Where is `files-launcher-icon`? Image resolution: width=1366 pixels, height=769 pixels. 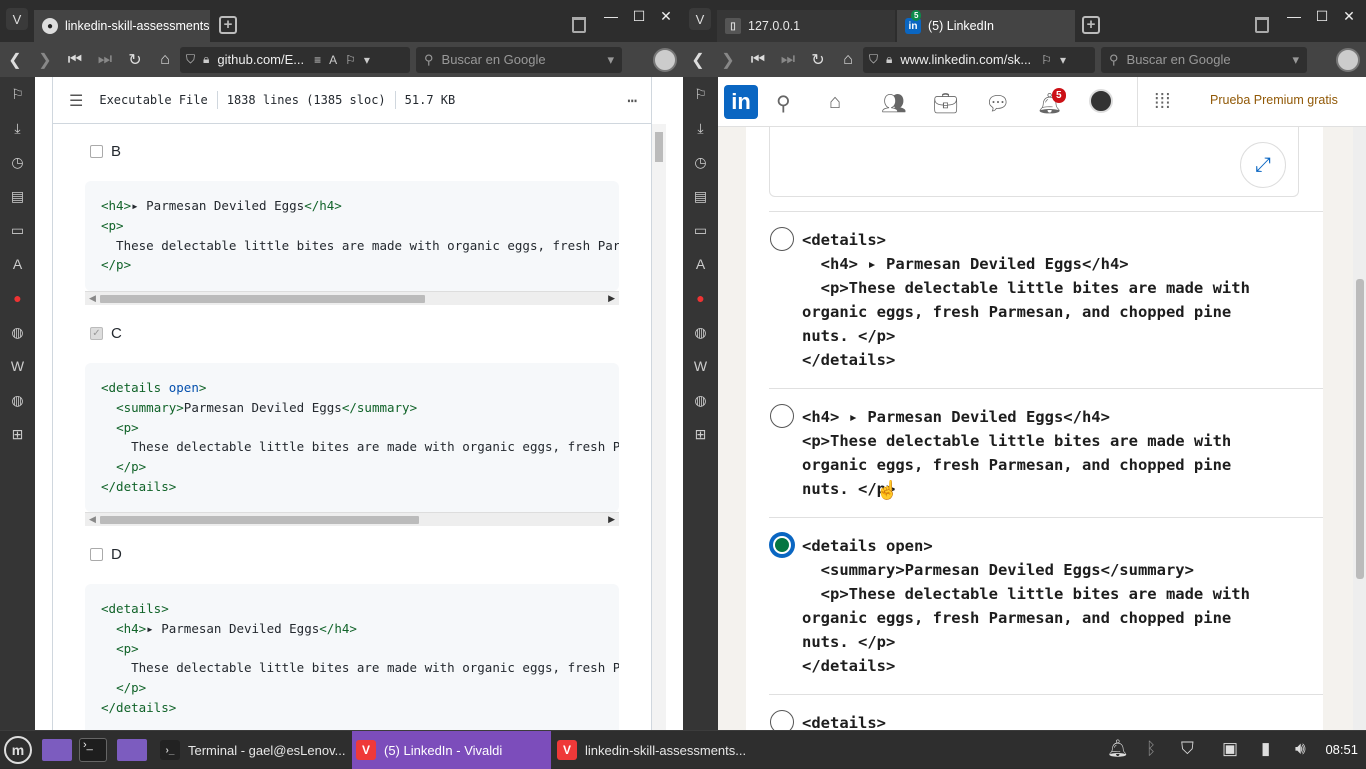
files-launcher-icon is located at coordinates (58, 750).